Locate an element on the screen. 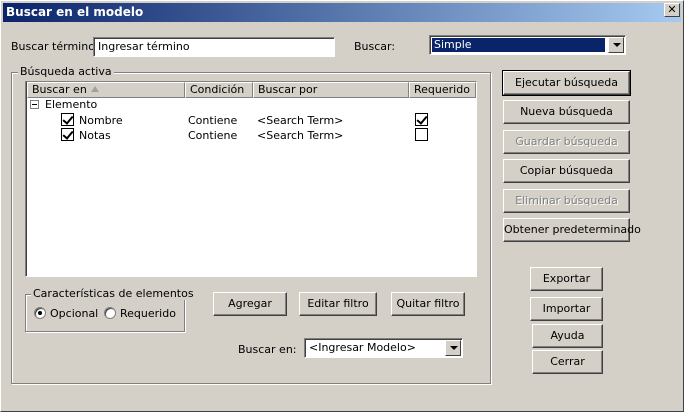 The image size is (684, 412). radio-required is located at coordinates (110, 313).